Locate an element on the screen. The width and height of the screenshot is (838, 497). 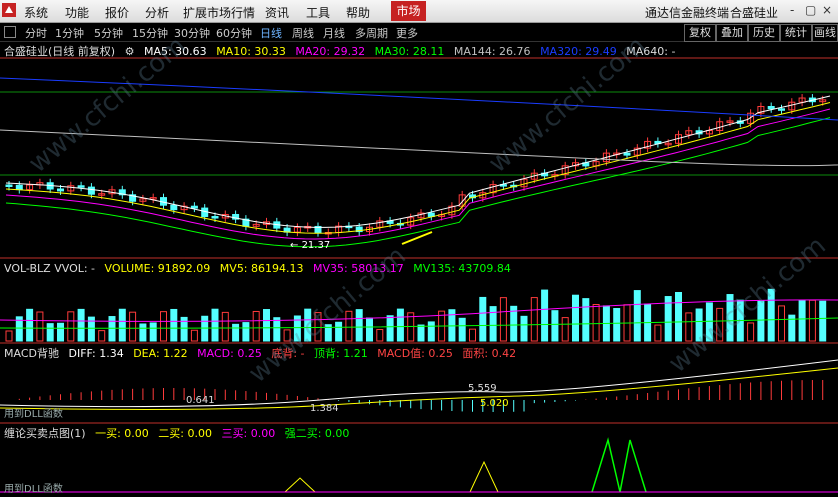
ma20-value: MA20: 29.32 is located at coordinates (330, 51).